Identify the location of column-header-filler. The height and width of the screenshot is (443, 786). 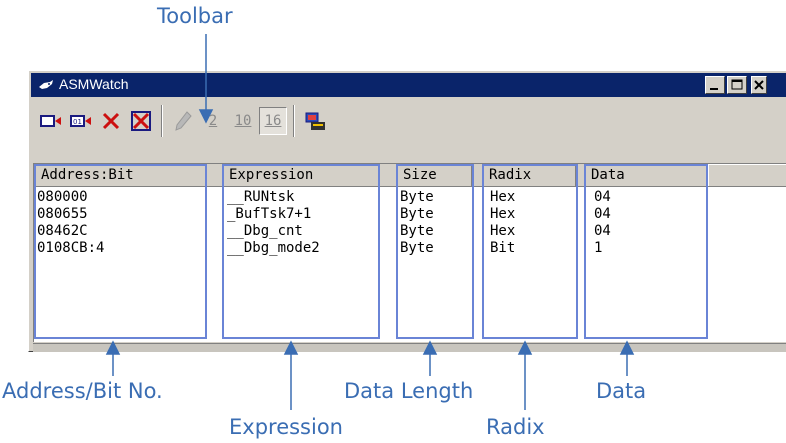
(747, 175).